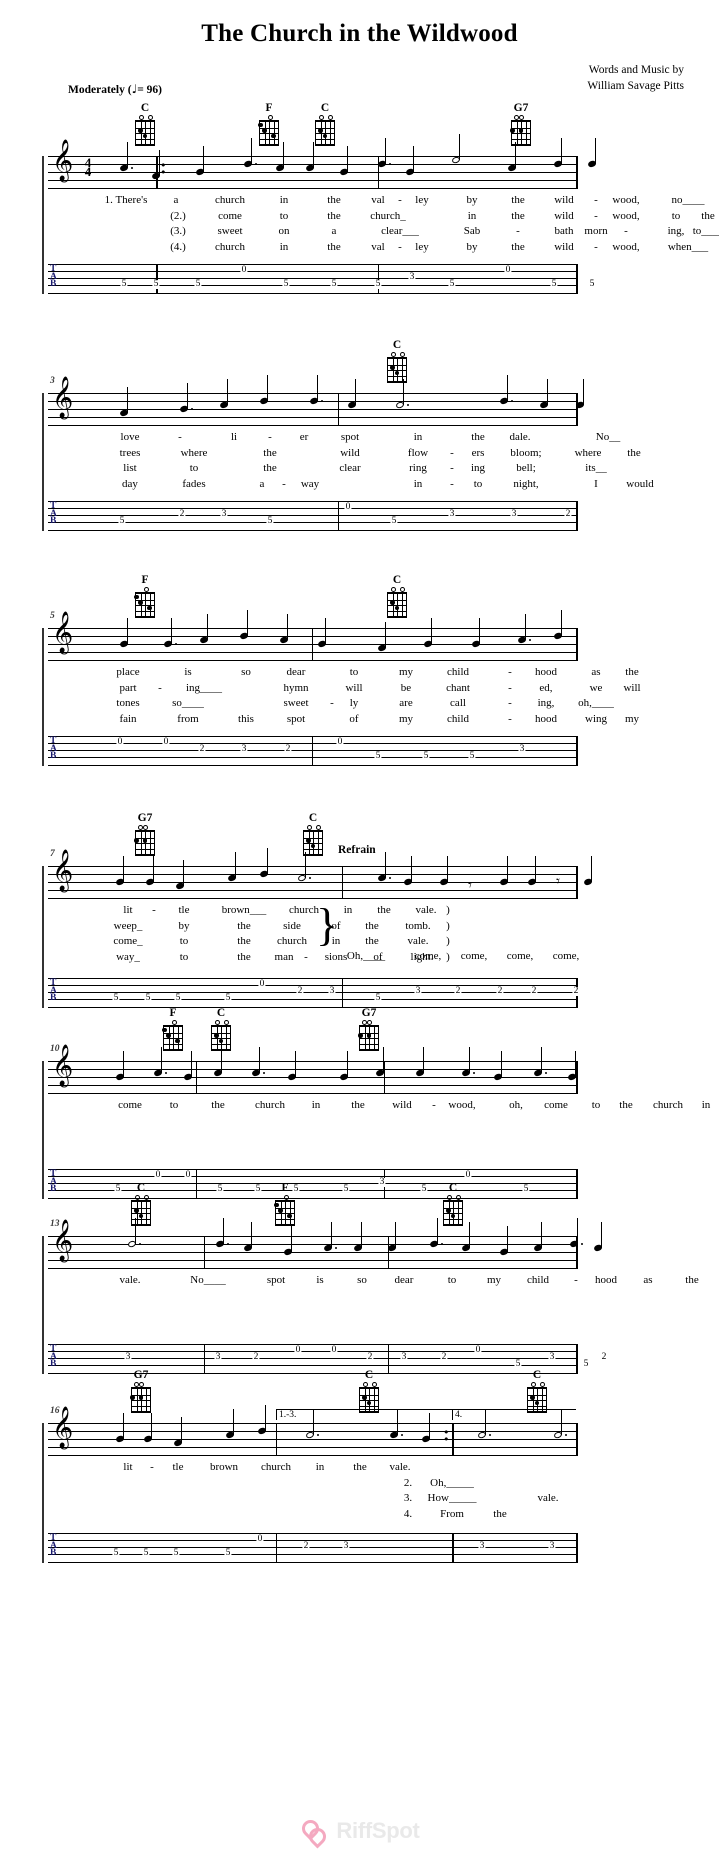  What do you see at coordinates (577, 1077) in the screenshot?
I see `barline-end` at bounding box center [577, 1077].